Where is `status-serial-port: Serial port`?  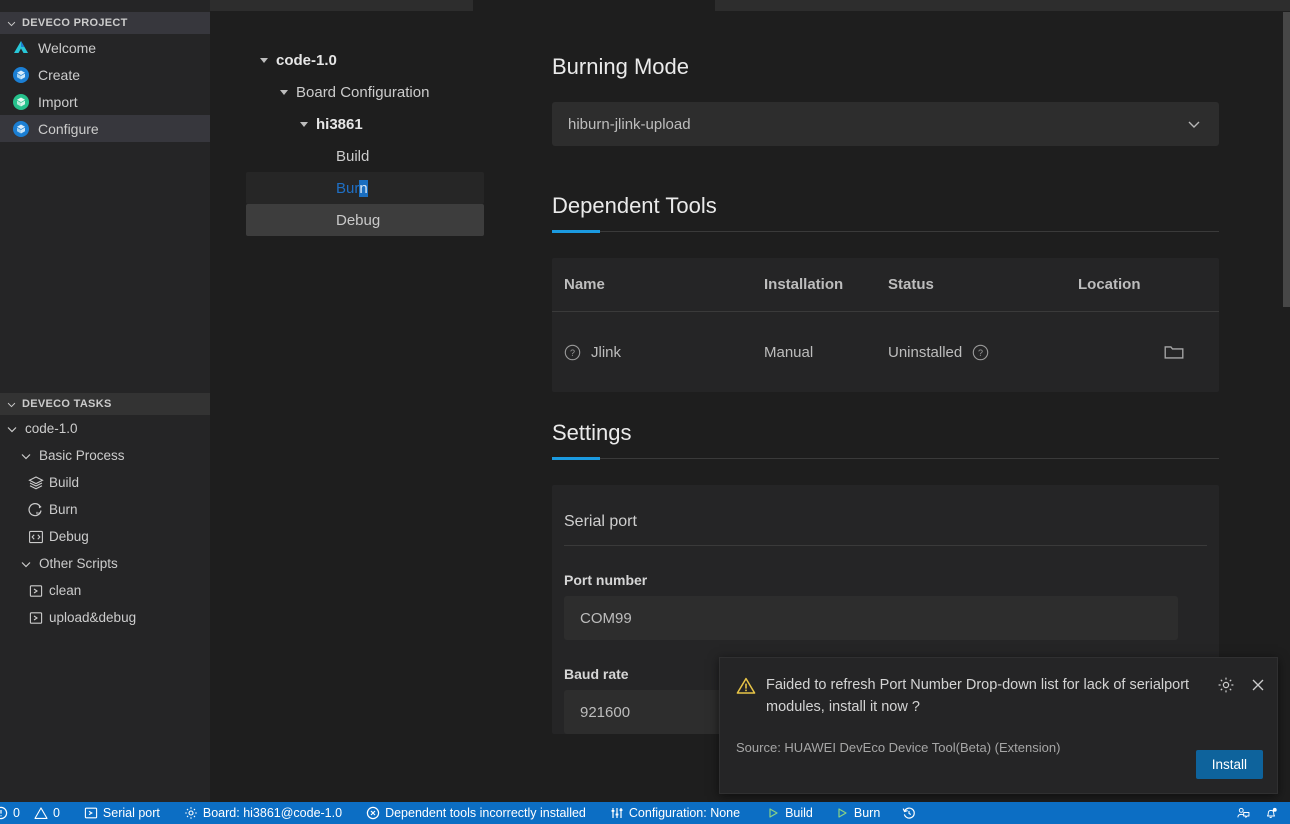 status-serial-port: Serial port is located at coordinates (122, 813).